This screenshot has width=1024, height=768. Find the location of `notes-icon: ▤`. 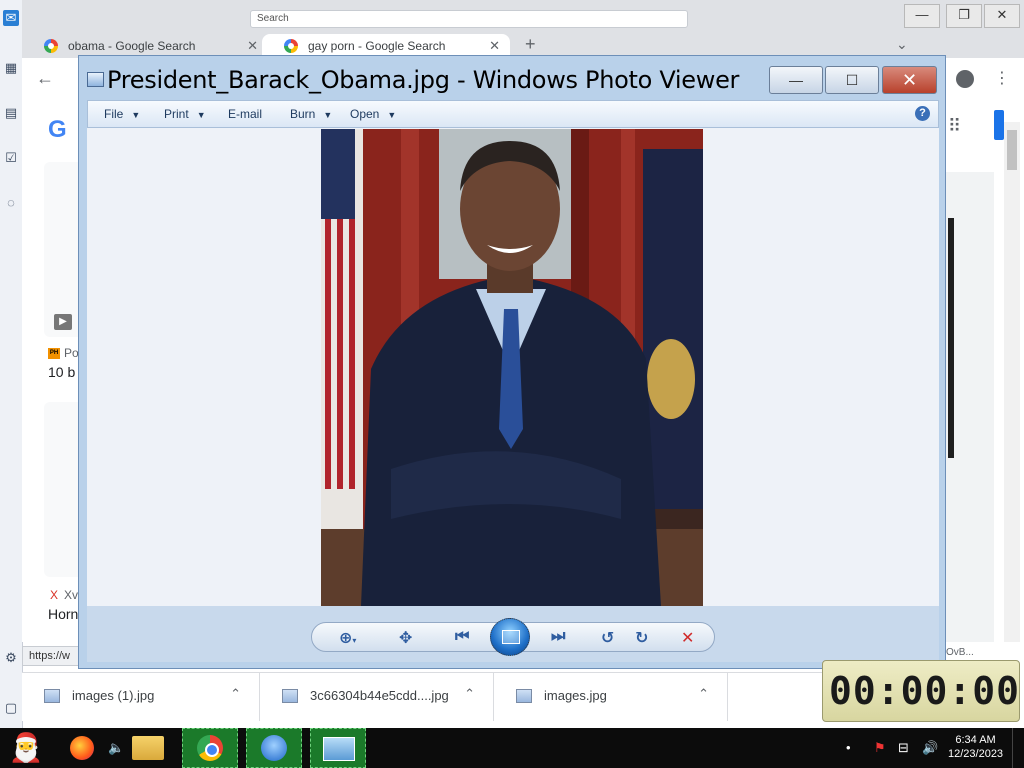

notes-icon: ▤ is located at coordinates (11, 113).